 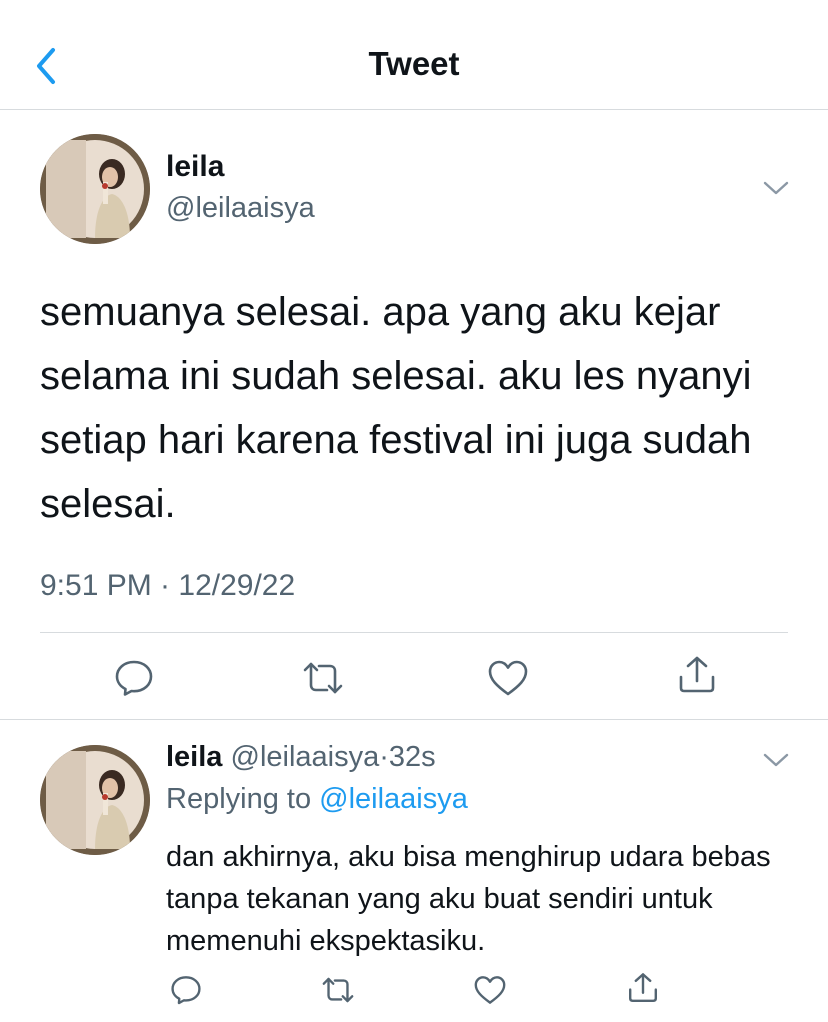 I want to click on reply-header: leila @leilaaisya·32s, so click(x=301, y=757).